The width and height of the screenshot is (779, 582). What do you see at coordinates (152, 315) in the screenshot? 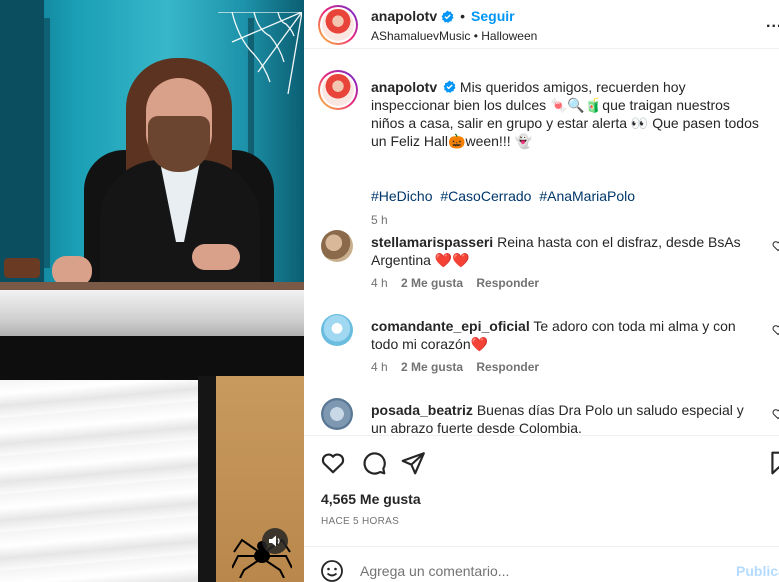
I see `desk` at bounding box center [152, 315].